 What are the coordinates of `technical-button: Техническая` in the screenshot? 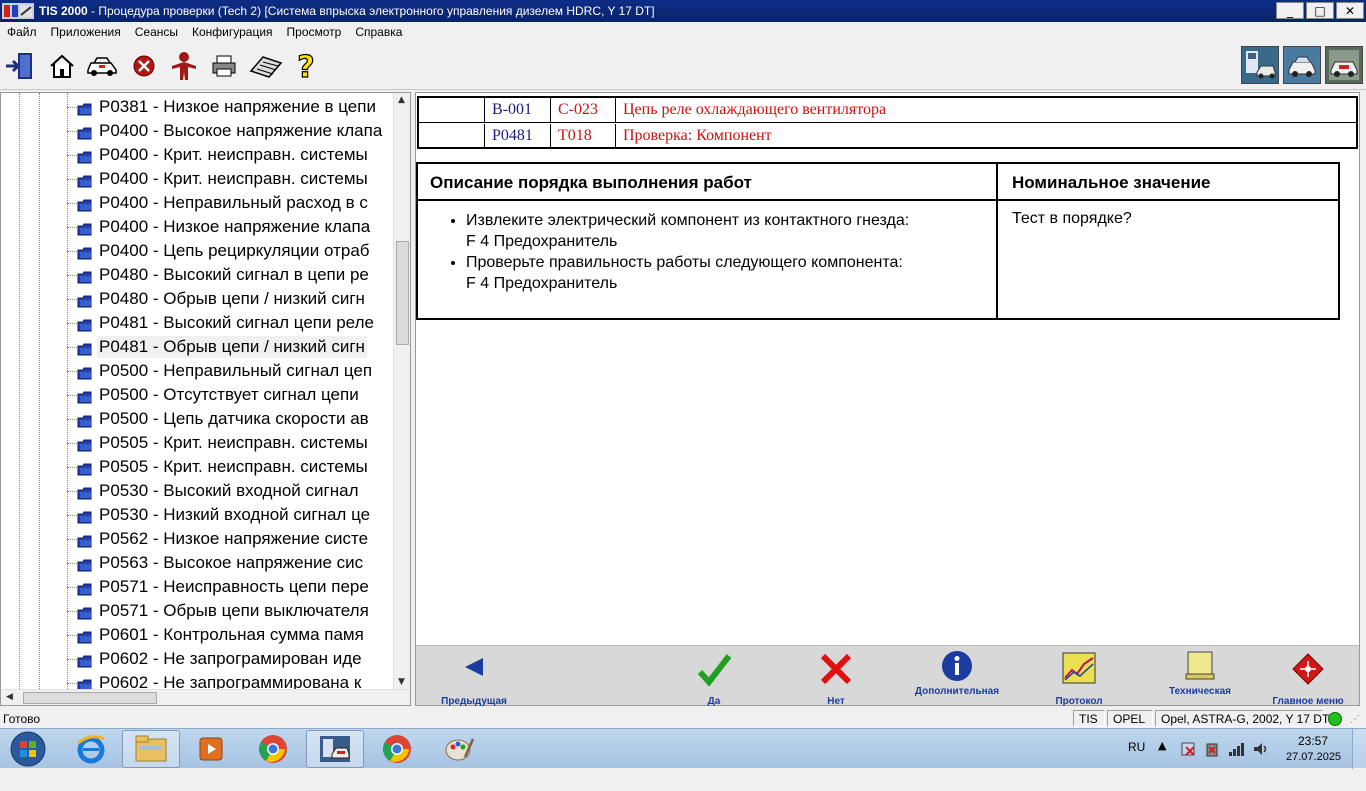 It's located at (1200, 676).